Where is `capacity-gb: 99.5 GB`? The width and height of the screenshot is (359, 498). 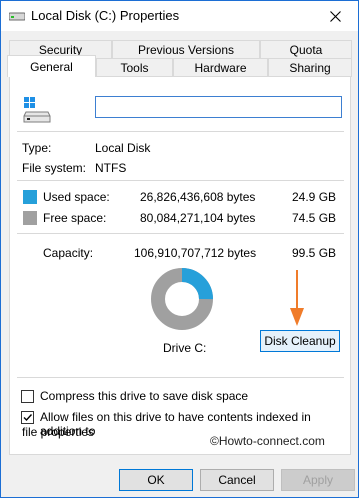 capacity-gb: 99.5 GB is located at coordinates (314, 253).